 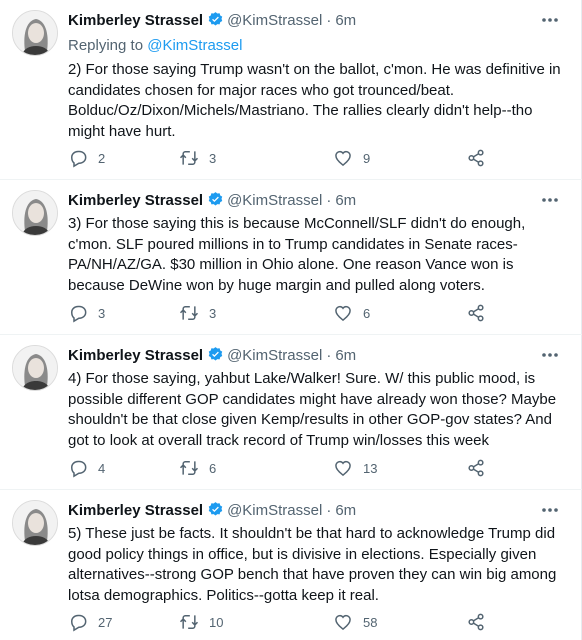 I want to click on tweet-actions: 3 3 6, so click(x=283, y=313).